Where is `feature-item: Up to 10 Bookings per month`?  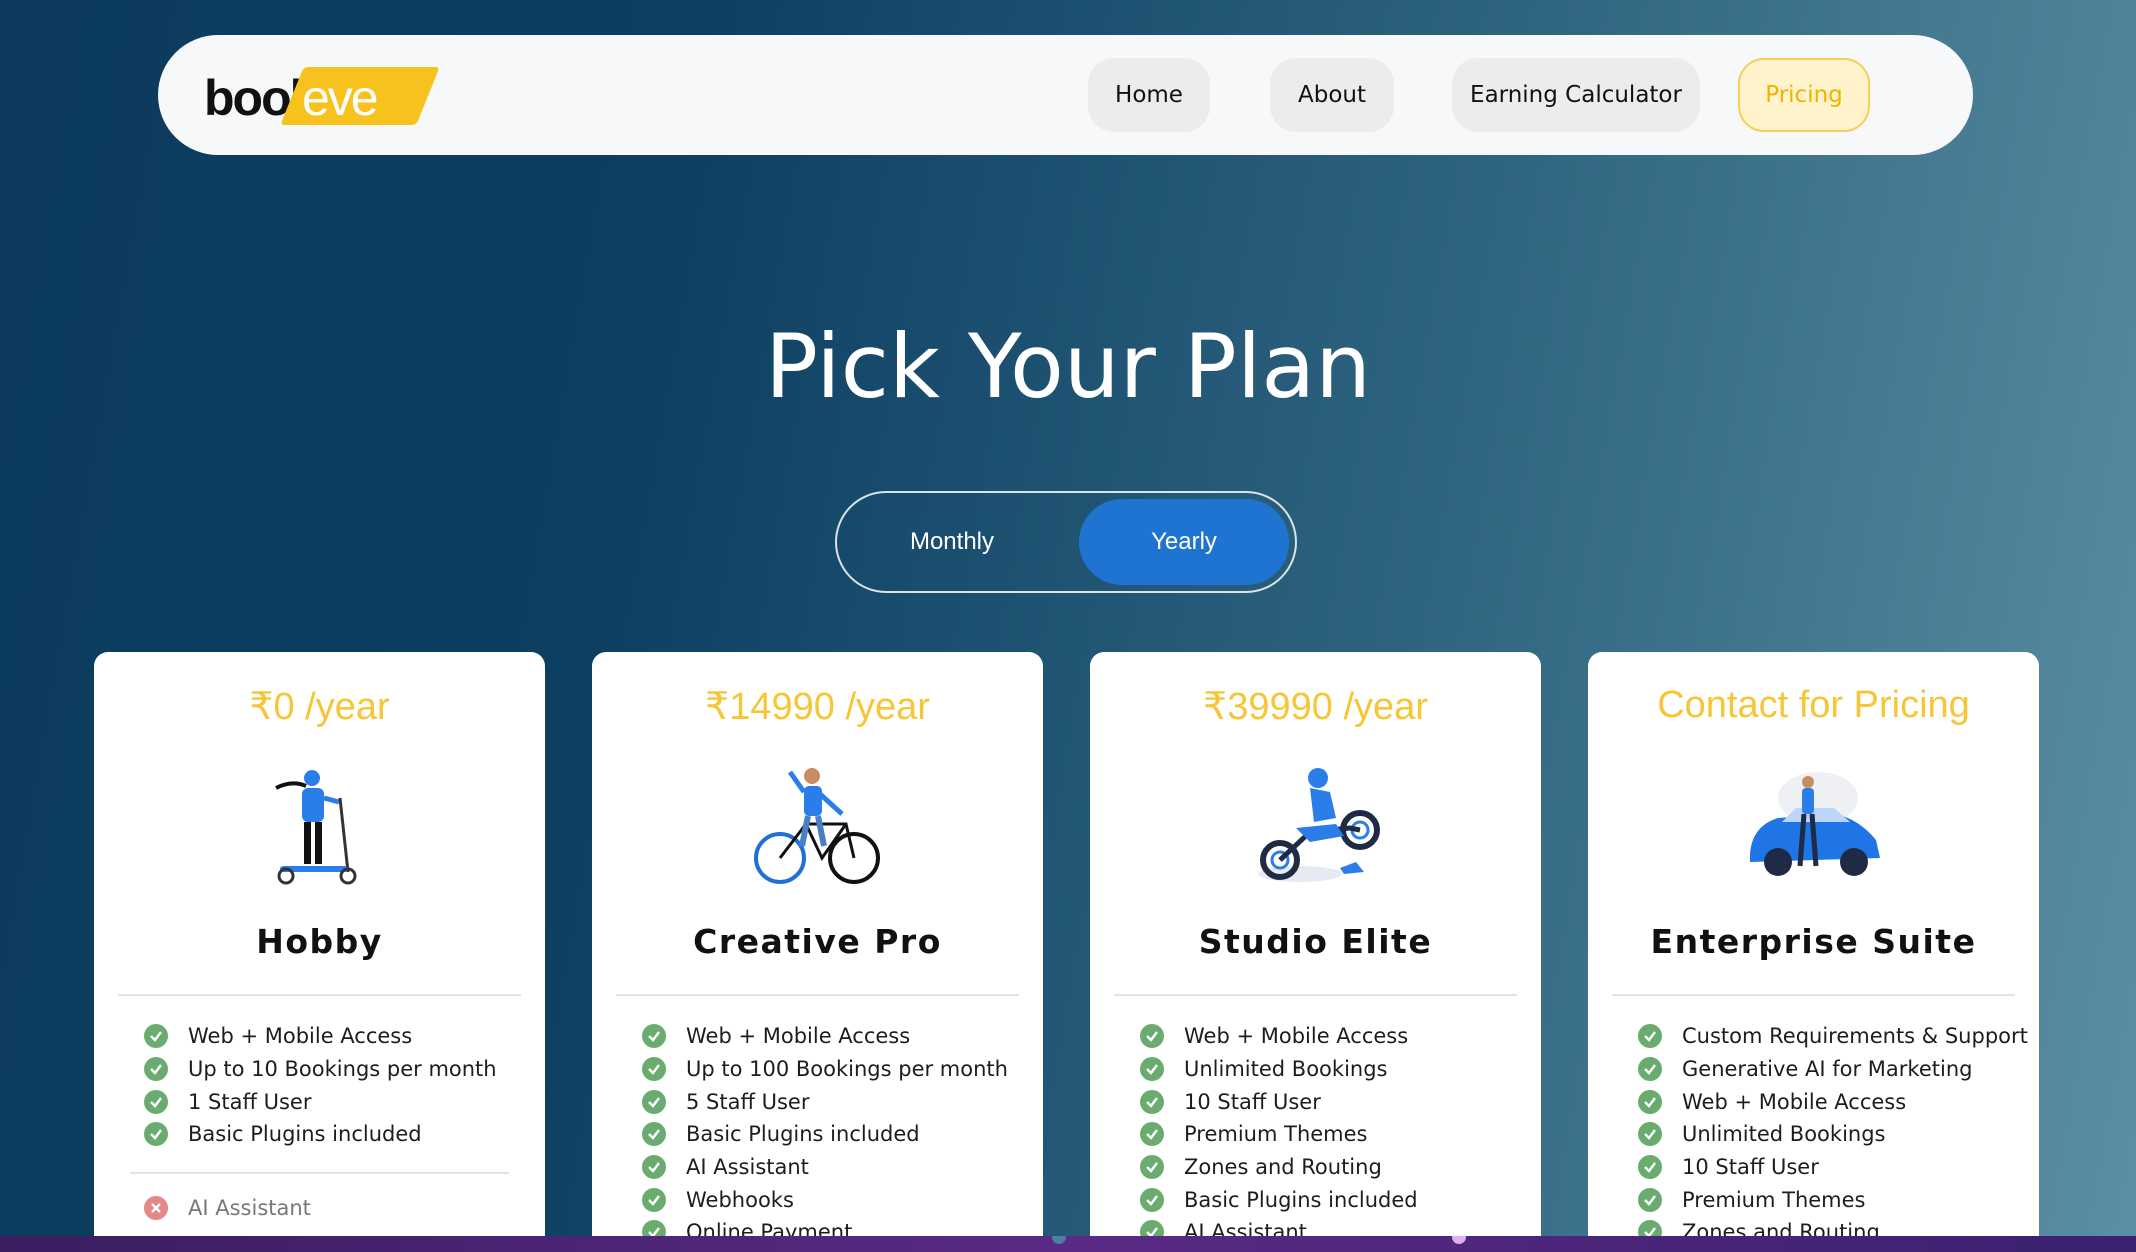
feature-item: Up to 10 Bookings per month is located at coordinates (339, 1069).